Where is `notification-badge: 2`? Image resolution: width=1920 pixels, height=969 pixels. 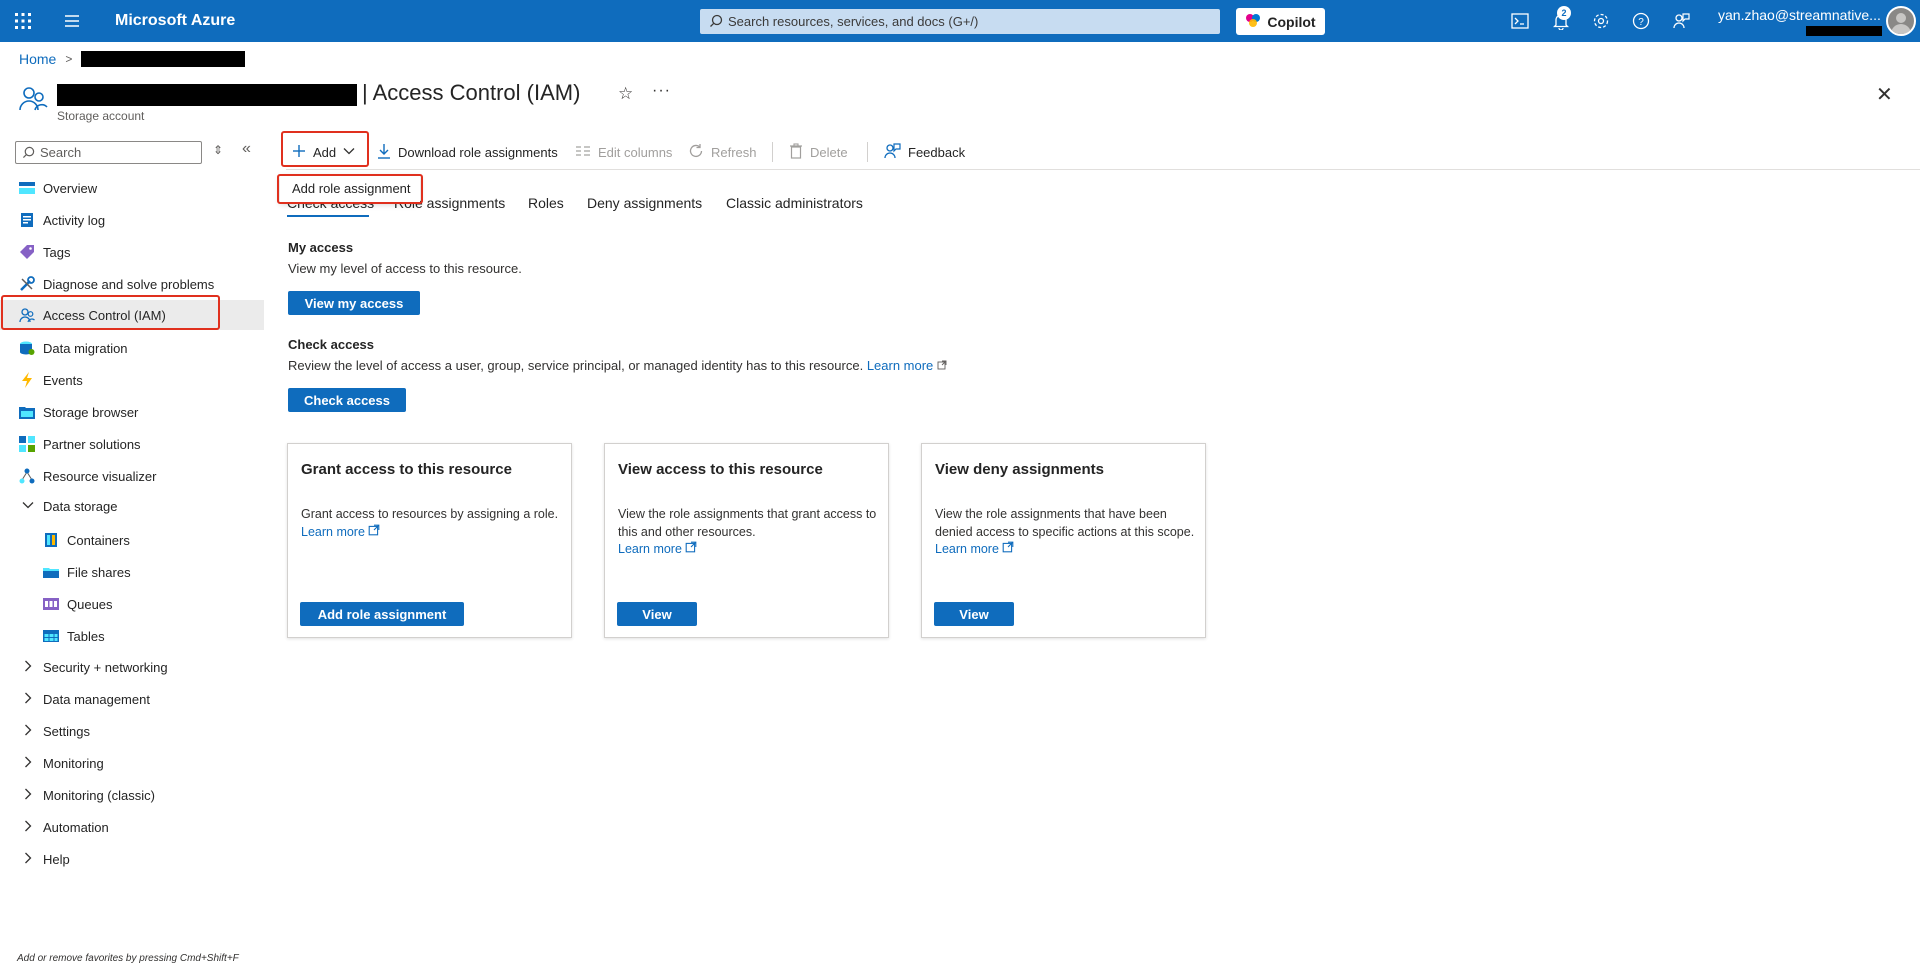 notification-badge: 2 is located at coordinates (1564, 13).